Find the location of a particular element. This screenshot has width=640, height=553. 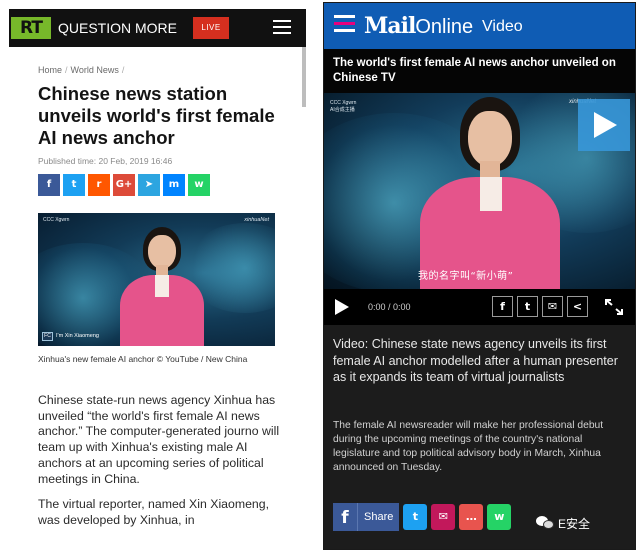

breadcrumb: Home / World News / is located at coordinates (82, 70).